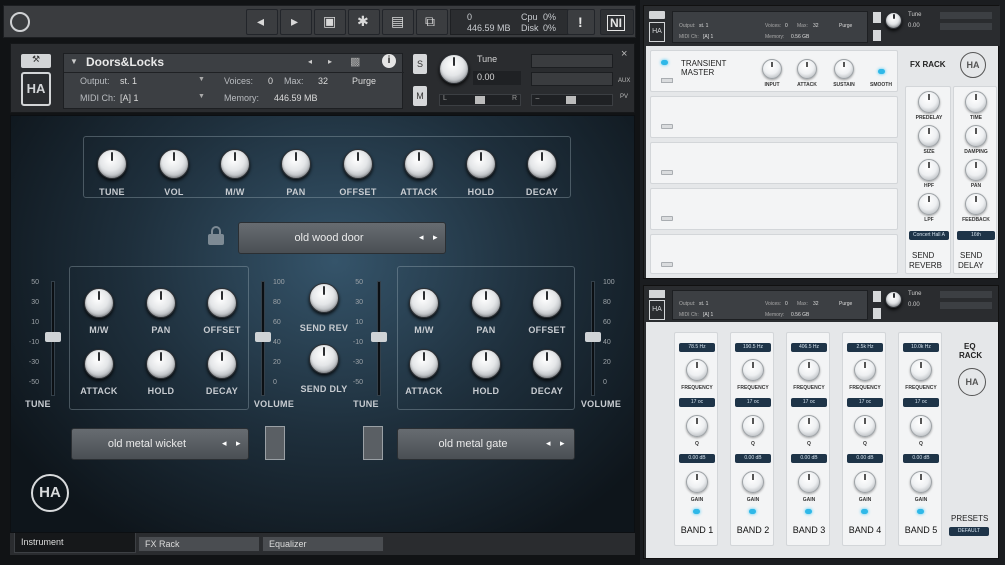  Describe the element at coordinates (398, 22) in the screenshot. I see `layout-icon: ▤` at that location.